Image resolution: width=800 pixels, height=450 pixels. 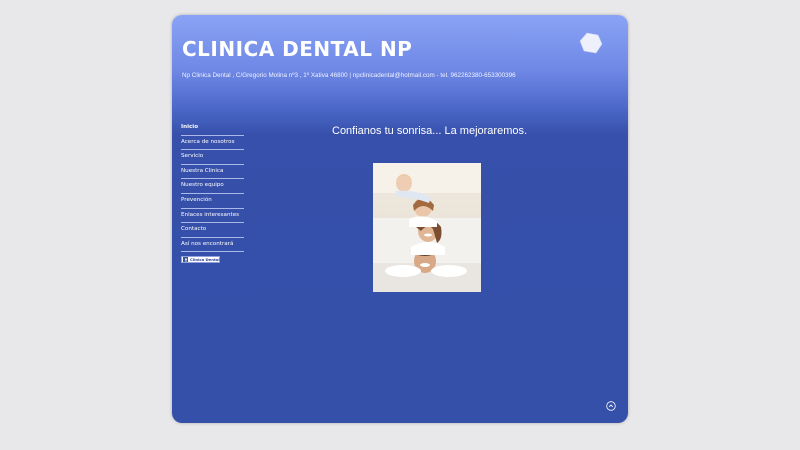 I want to click on nav-item-asi-nos-encontrara: Así nos encontrará, so click(x=212, y=245).